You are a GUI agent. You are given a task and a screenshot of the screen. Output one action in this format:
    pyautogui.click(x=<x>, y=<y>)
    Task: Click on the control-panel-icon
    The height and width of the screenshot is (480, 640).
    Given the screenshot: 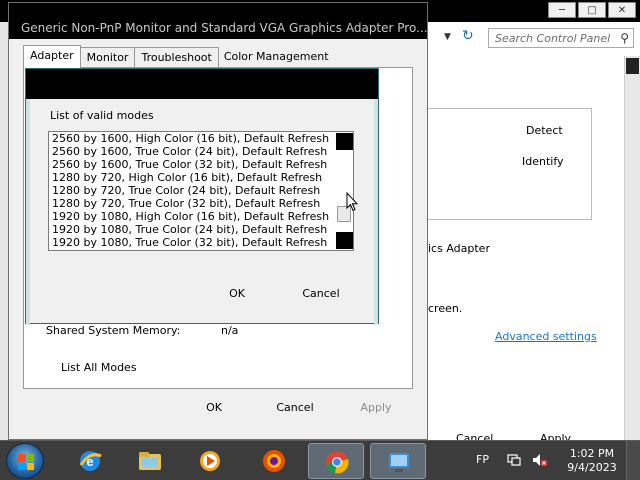 What is the action you would take?
    pyautogui.click(x=399, y=462)
    